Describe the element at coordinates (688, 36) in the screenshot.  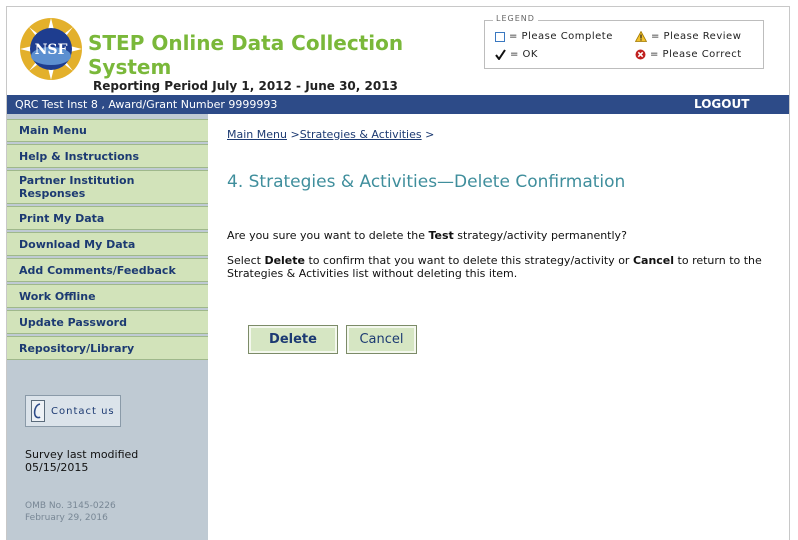
I see `legend-item-review: = Please Review` at that location.